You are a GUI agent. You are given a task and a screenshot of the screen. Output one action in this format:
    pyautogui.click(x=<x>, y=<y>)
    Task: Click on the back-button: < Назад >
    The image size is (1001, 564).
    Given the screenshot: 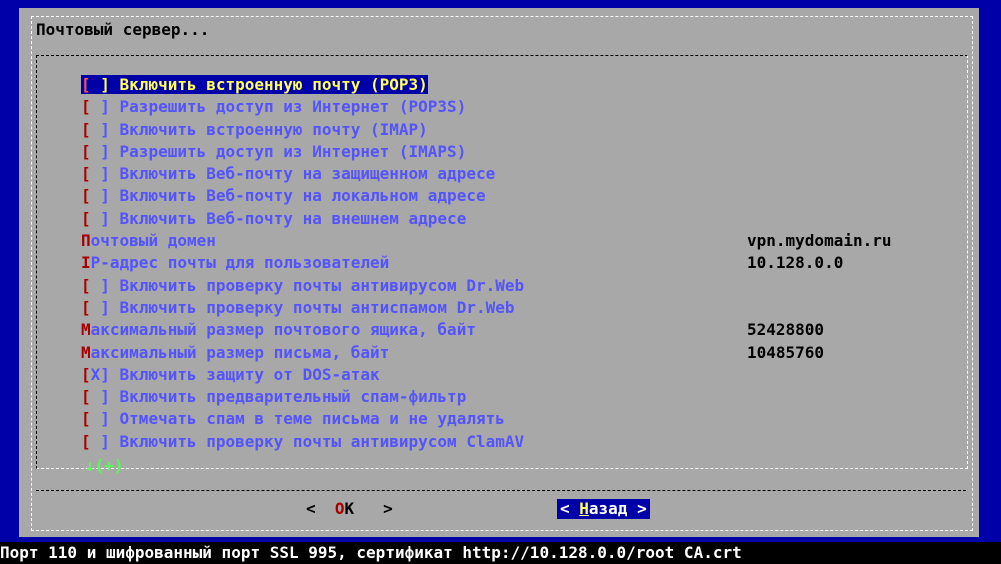 What is the action you would take?
    pyautogui.click(x=603, y=509)
    